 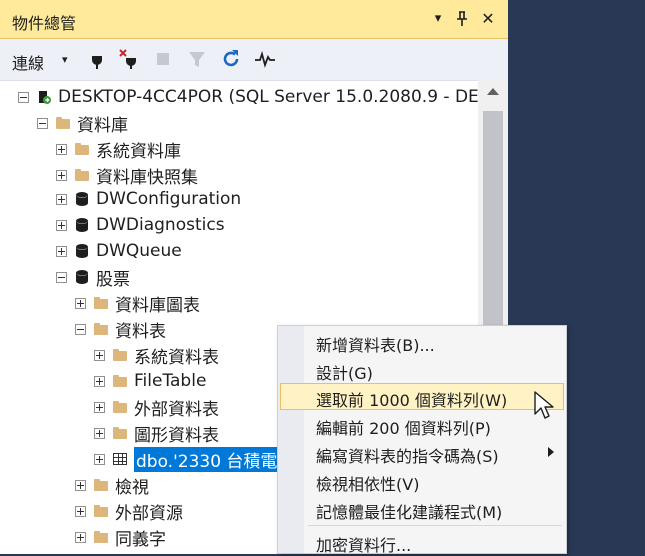 I want to click on tree-node-database-snapshots: 資料庫快照集, so click(x=127, y=175).